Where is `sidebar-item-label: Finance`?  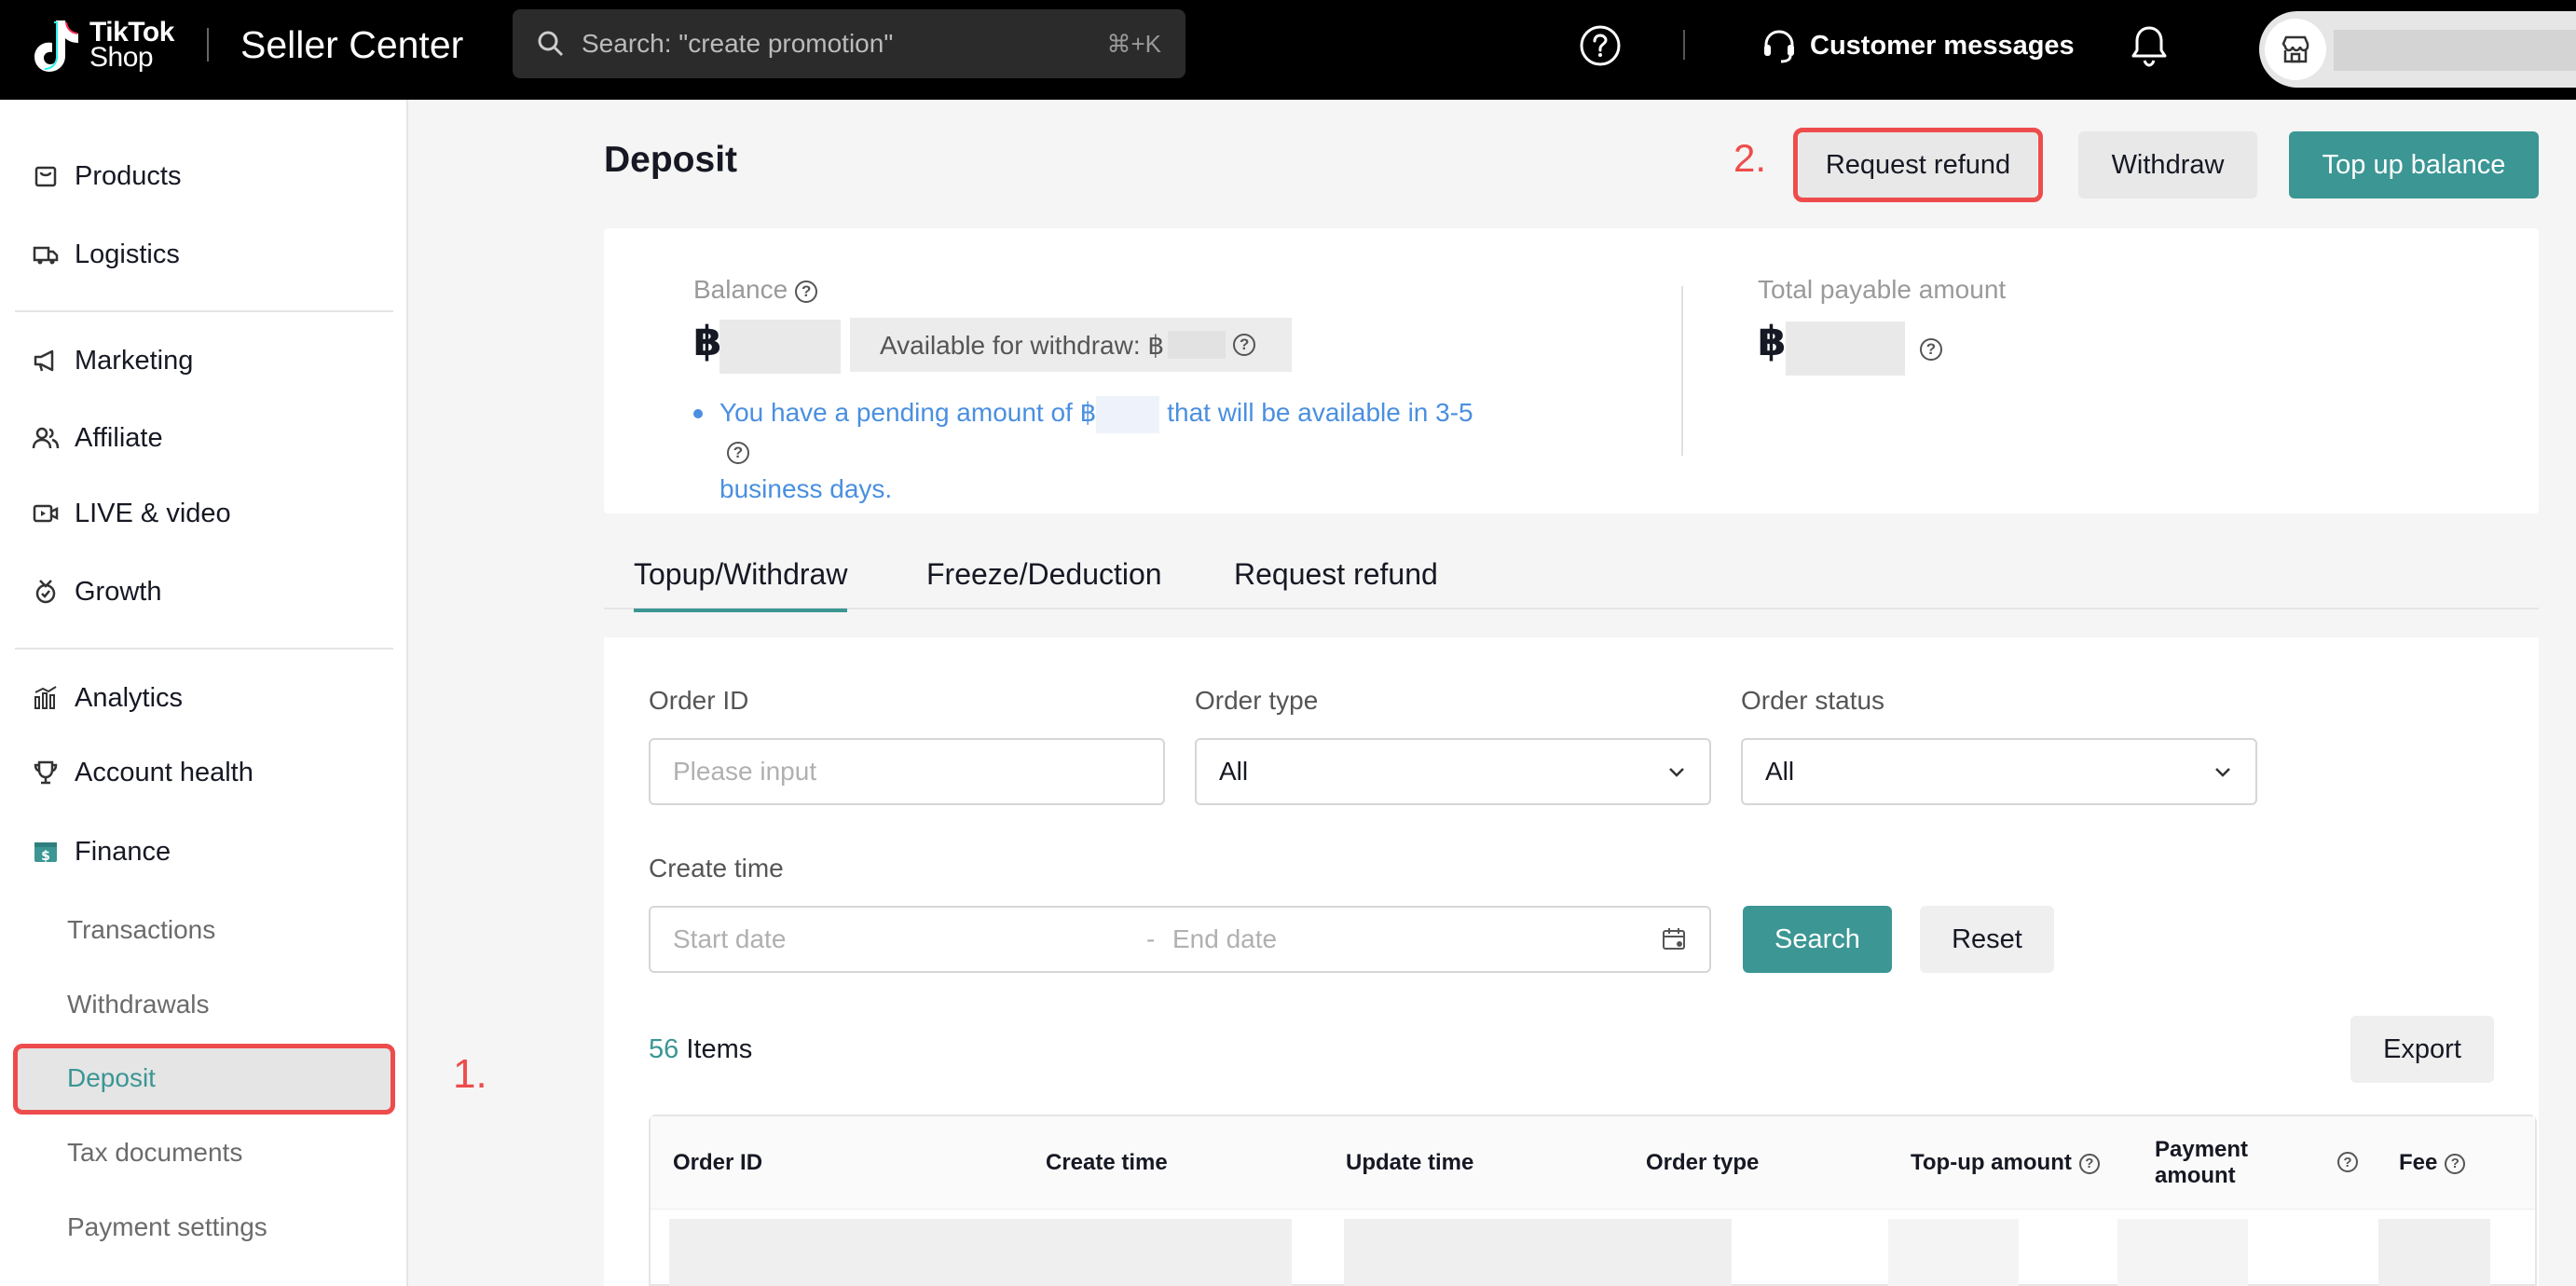
sidebar-item-label: Finance is located at coordinates (123, 851).